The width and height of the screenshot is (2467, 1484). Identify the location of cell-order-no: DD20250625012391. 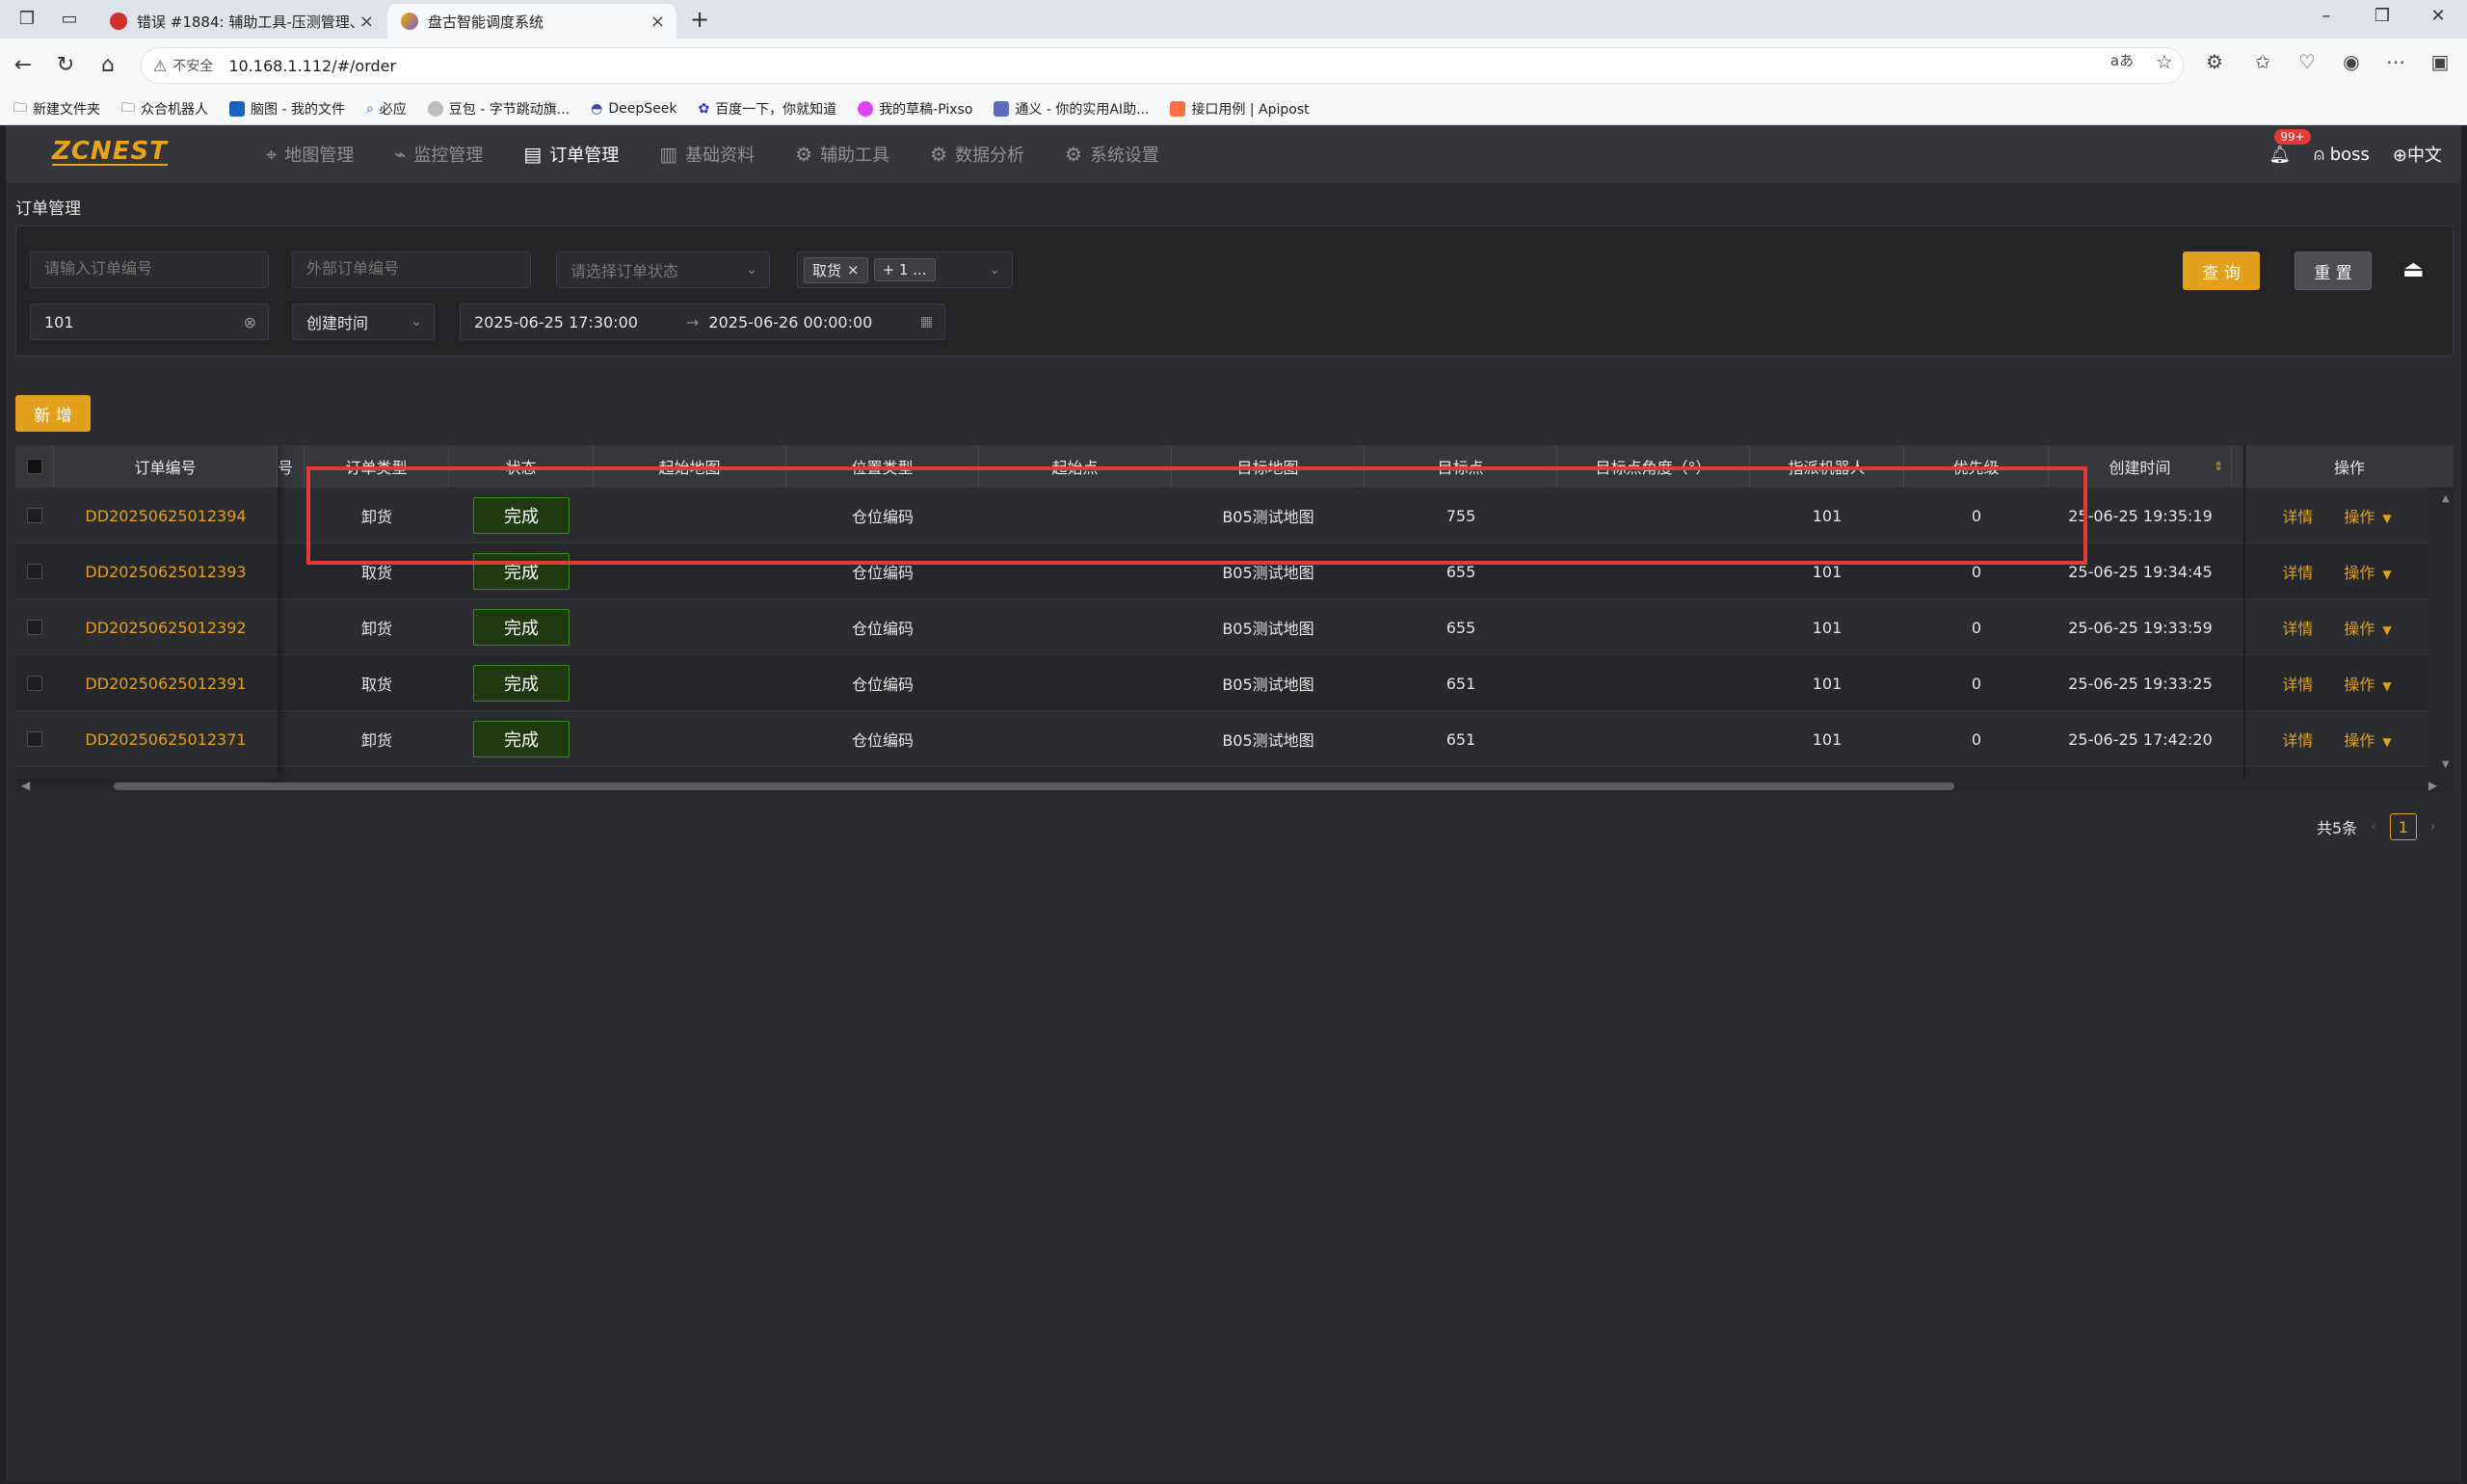
(166, 683).